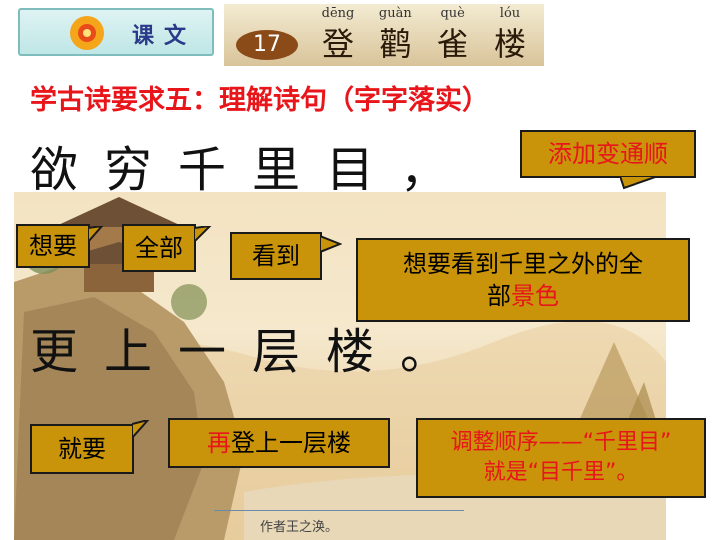 Image resolution: width=720 pixels, height=540 pixels. What do you see at coordinates (510, 13) in the screenshot?
I see `pinyin: lóu` at bounding box center [510, 13].